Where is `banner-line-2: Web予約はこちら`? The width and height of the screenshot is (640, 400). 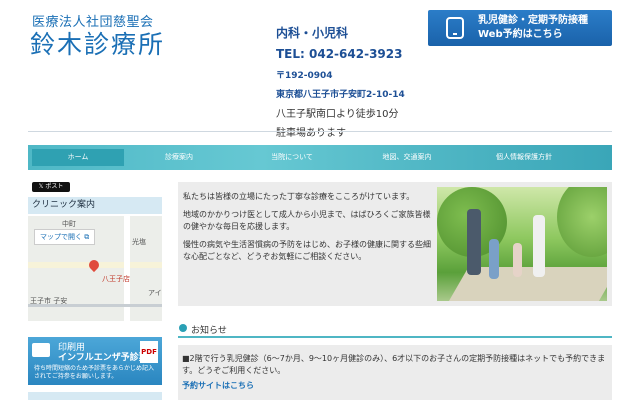
banner-line-2: Web予約はこちら is located at coordinates (520, 34).